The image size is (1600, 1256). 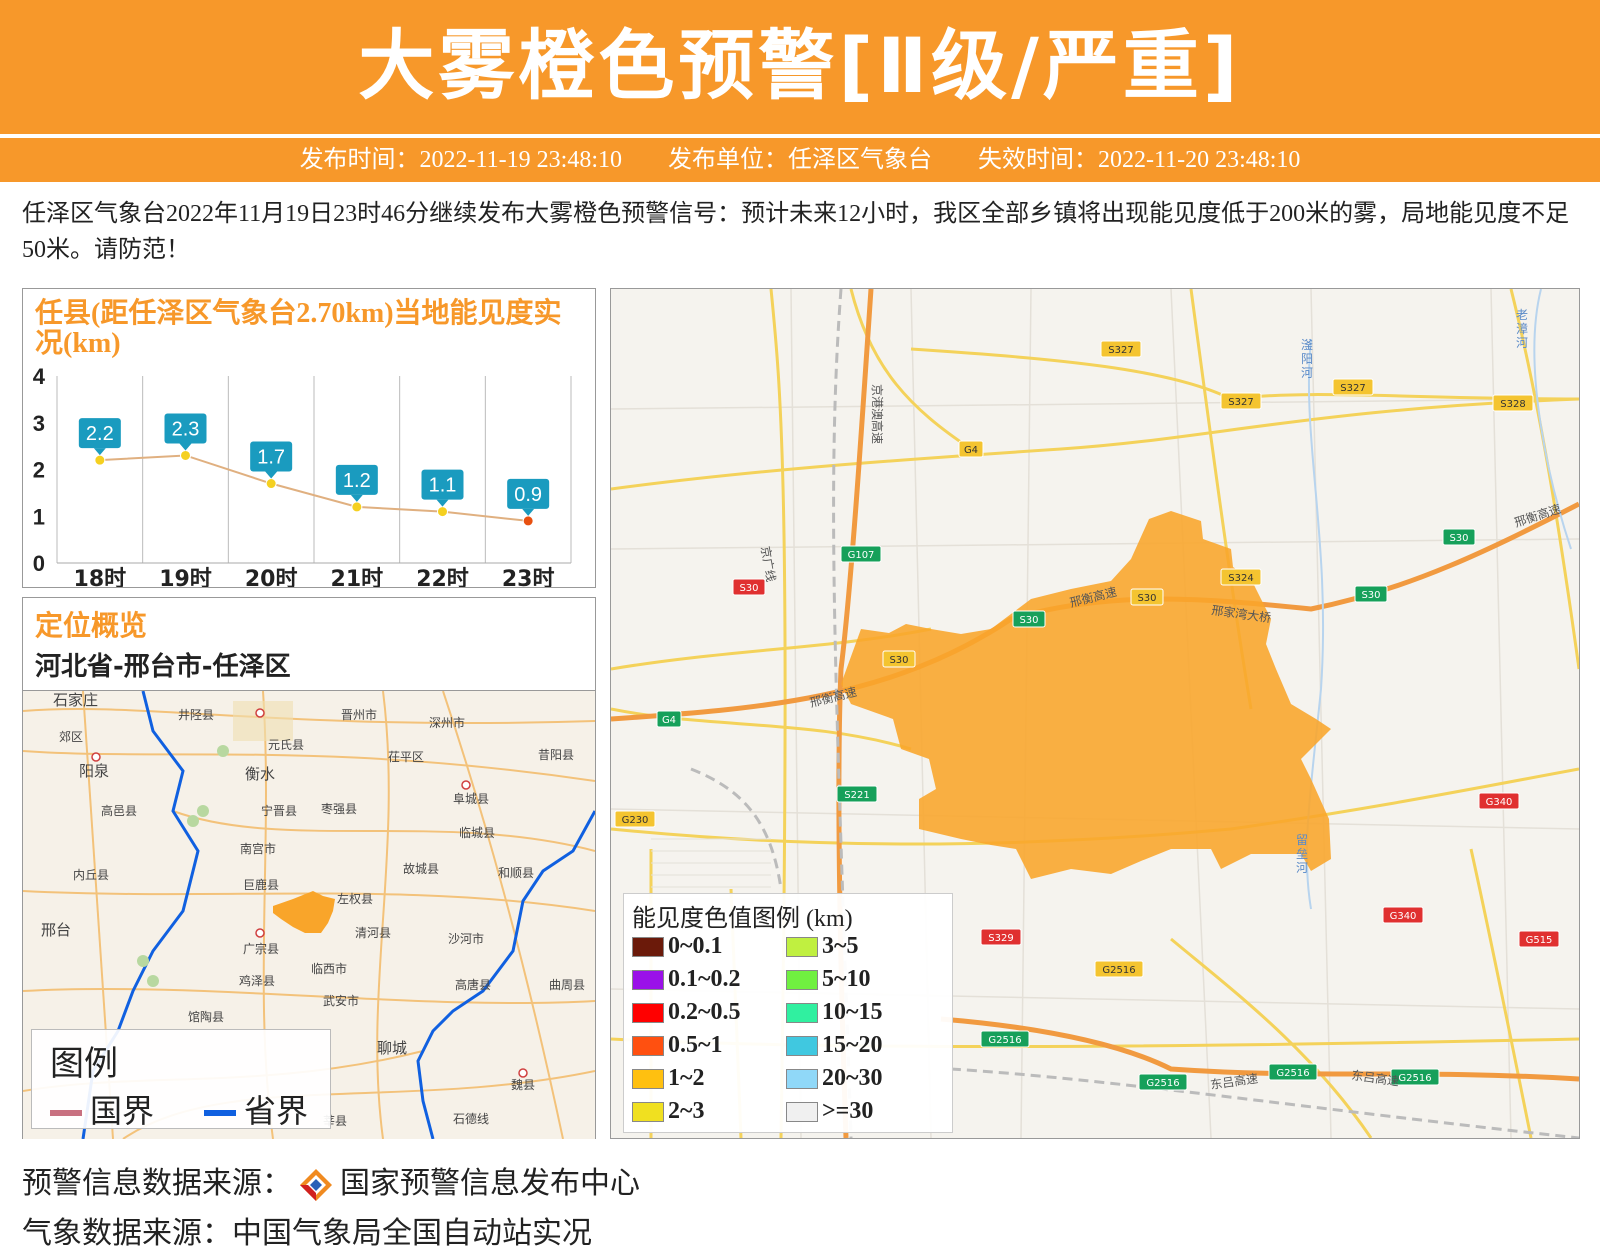 I want to click on road-name-label: 京港澳高速, so click(x=877, y=414).